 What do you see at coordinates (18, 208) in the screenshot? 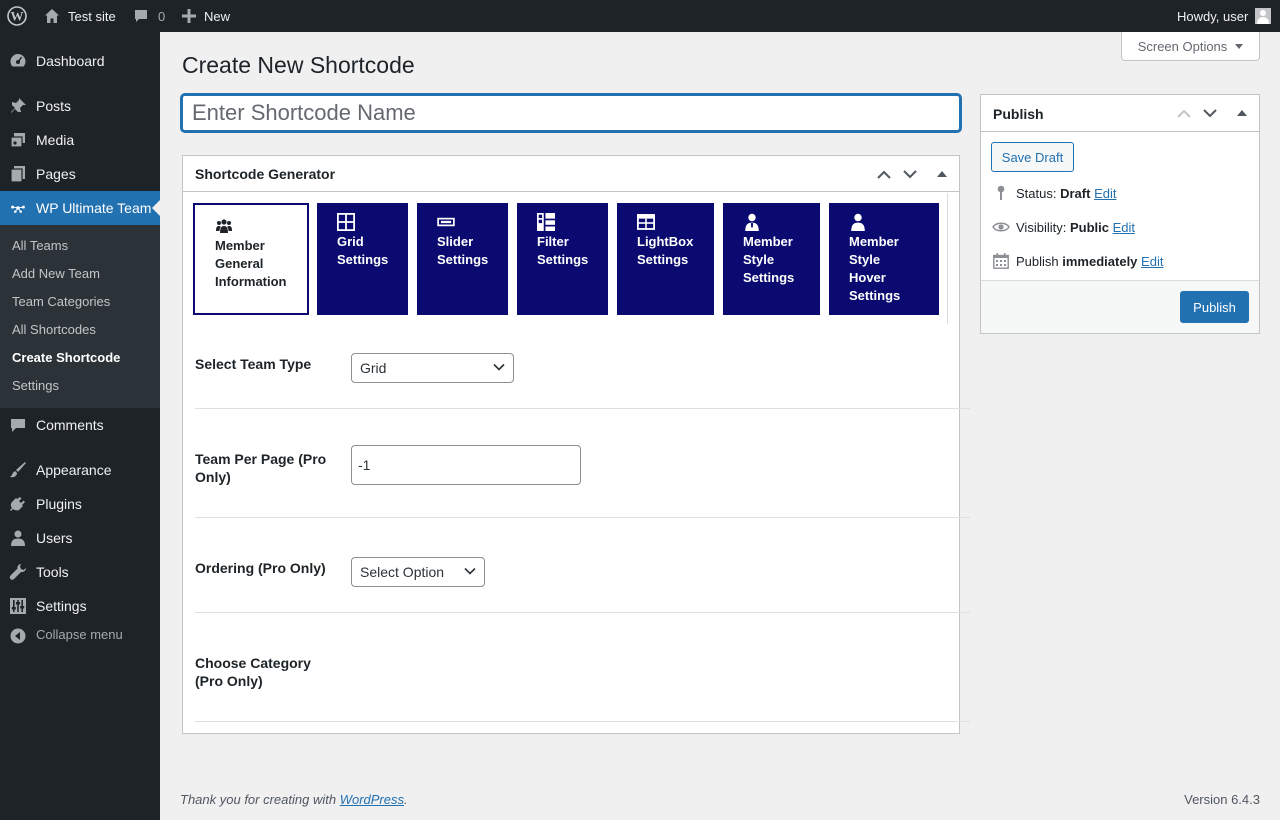
I see `team-icon` at bounding box center [18, 208].